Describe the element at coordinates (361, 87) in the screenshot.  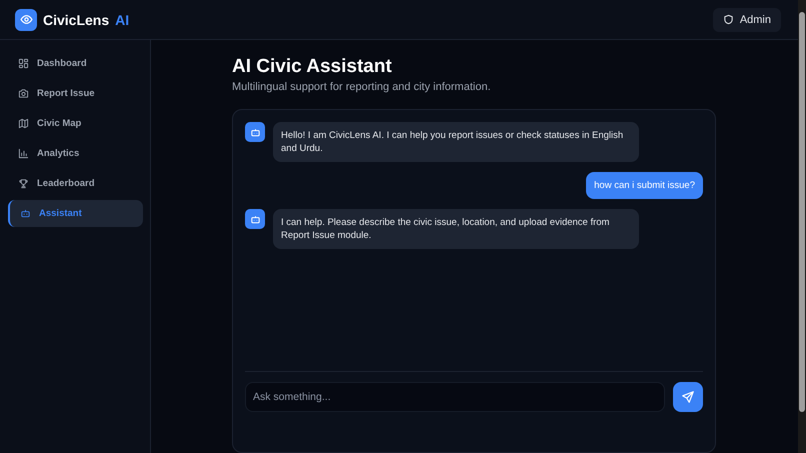
I see `page-subtitle: Multilingual support for reporting and city information.` at that location.